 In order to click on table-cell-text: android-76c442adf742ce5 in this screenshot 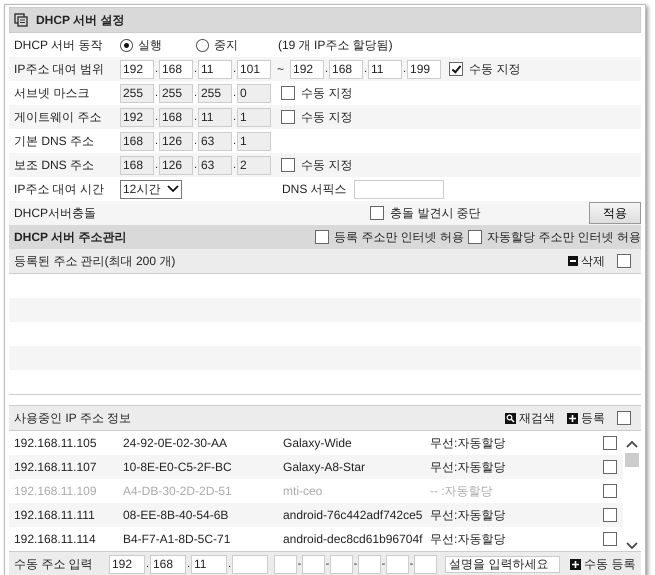, I will do `click(353, 515)`.